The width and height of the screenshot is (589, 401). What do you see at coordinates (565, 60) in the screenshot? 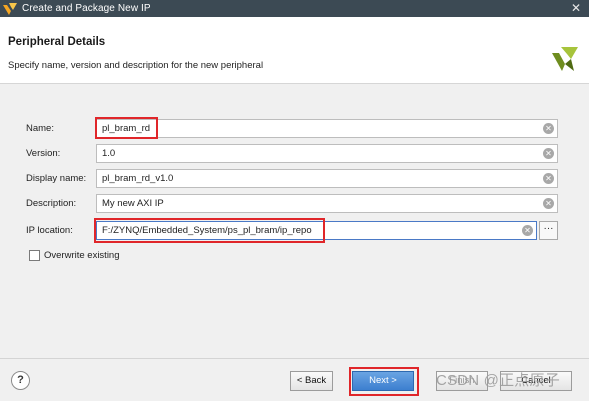
I see `vivado-logo-icon` at bounding box center [565, 60].